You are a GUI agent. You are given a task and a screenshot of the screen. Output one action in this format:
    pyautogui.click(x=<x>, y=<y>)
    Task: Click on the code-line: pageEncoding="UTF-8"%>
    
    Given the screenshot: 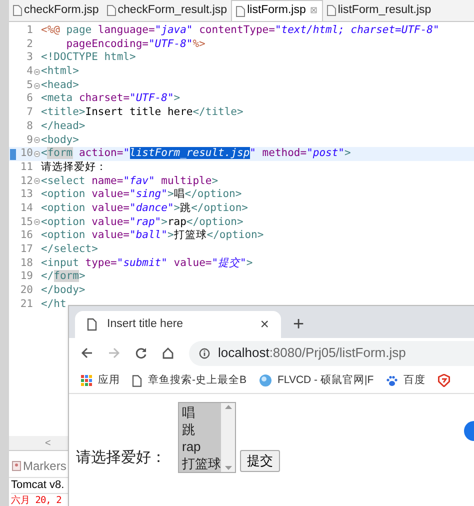 What is the action you would take?
    pyautogui.click(x=135, y=45)
    